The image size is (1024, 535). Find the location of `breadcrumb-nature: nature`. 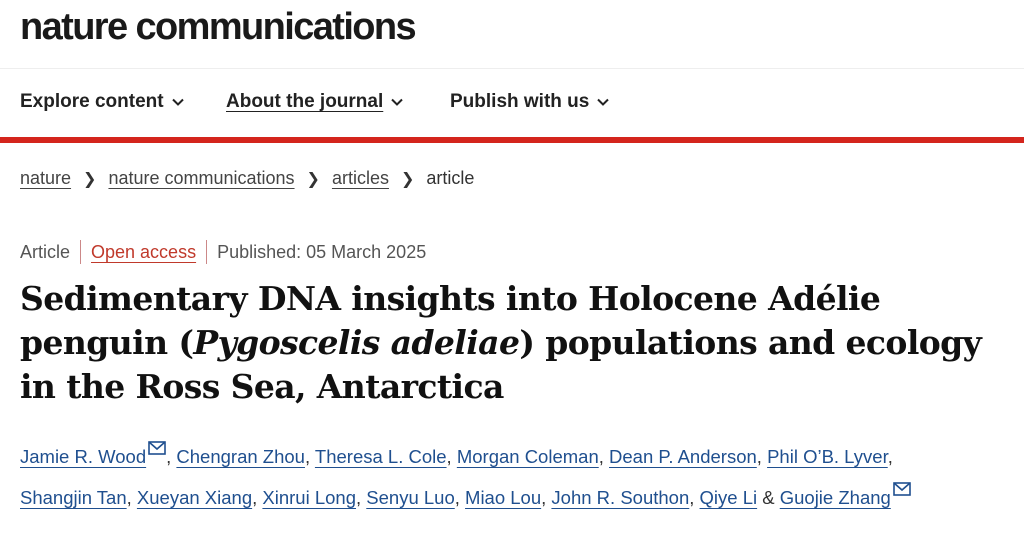

breadcrumb-nature: nature is located at coordinates (45, 178).